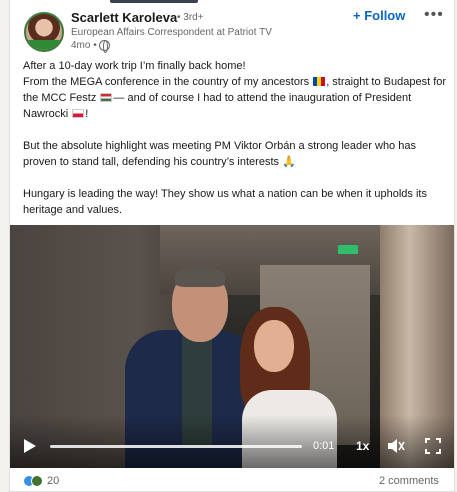 Image resolution: width=457 pixels, height=492 pixels. What do you see at coordinates (319, 81) in the screenshot?
I see `moldova-flag-icon` at bounding box center [319, 81].